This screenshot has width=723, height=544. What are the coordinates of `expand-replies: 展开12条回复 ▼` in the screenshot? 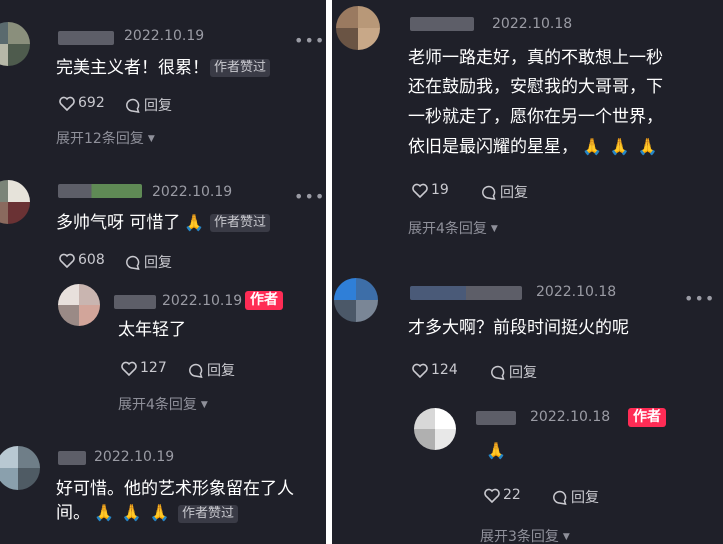 It's located at (105, 138).